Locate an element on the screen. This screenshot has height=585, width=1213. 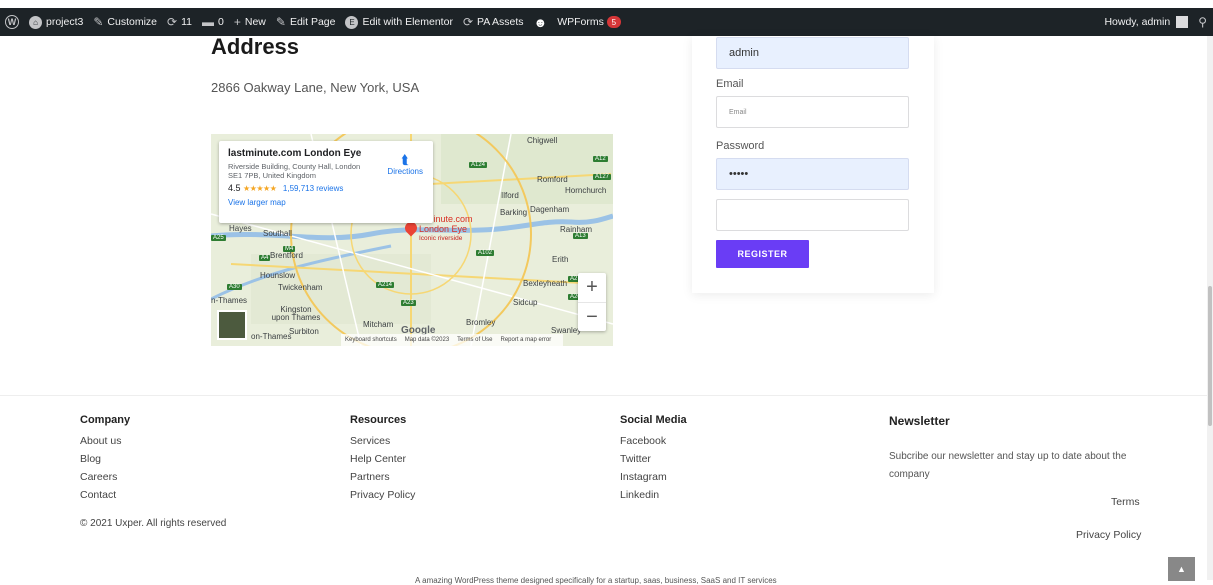
footer-link-services: Services is located at coordinates (382, 441).